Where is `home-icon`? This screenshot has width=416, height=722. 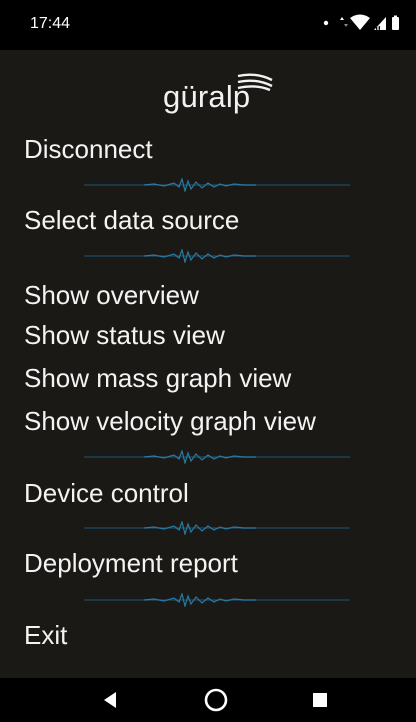
home-icon is located at coordinates (216, 700).